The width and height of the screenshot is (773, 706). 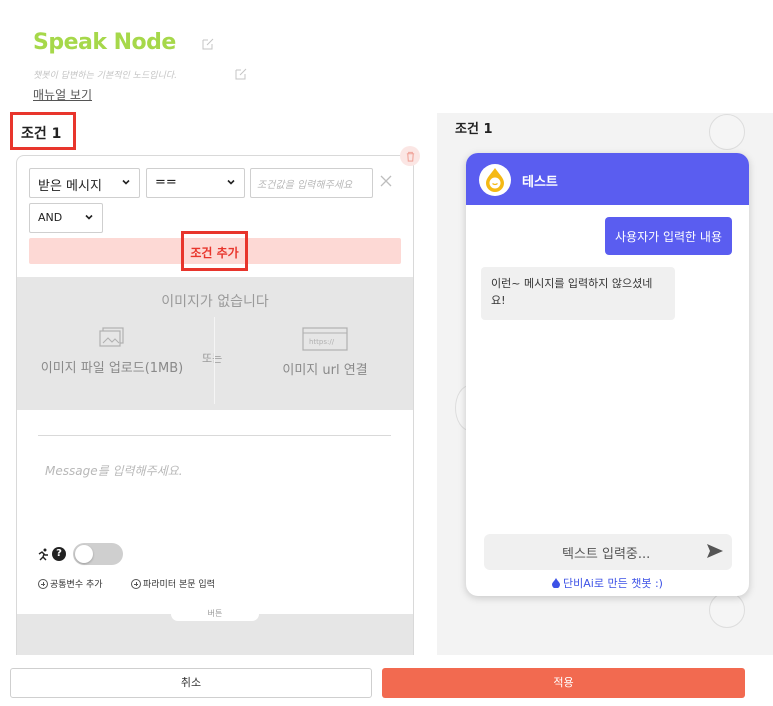 I want to click on node-description: 챗봇이 답변하는 기본적인 노드입니다., so click(x=105, y=76).